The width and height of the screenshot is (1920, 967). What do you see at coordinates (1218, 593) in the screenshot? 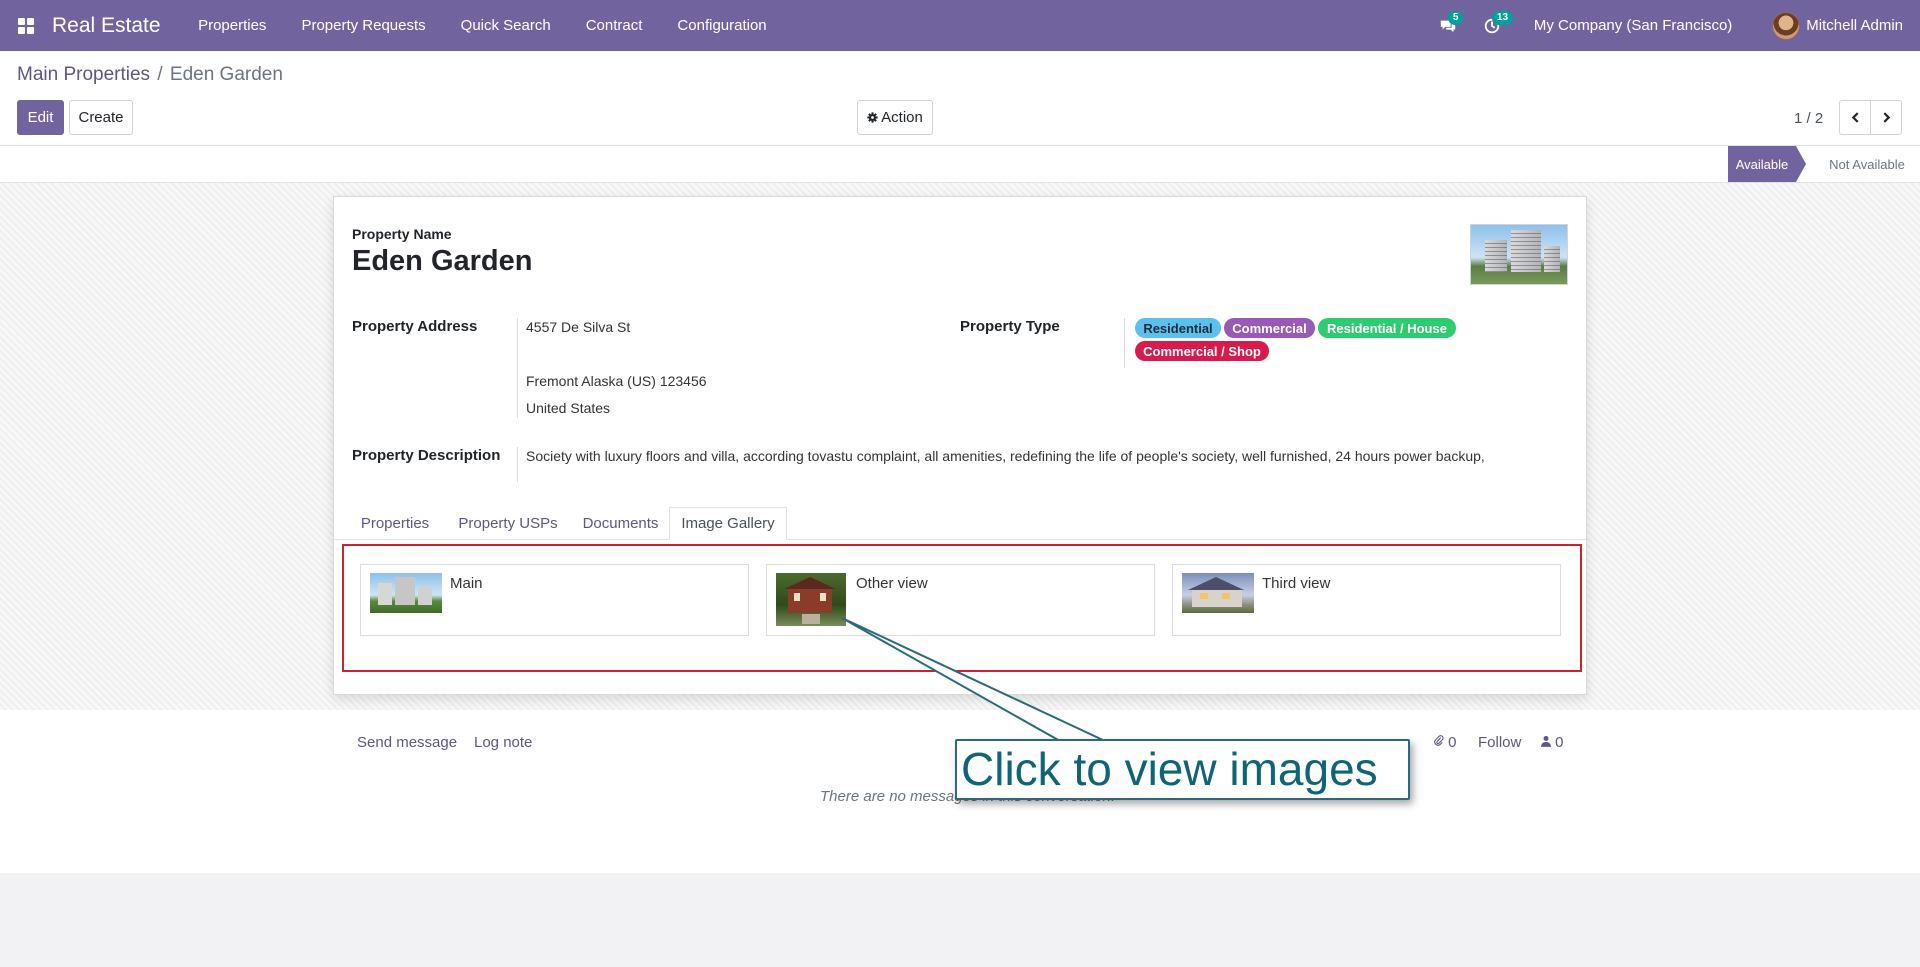
I see `villa-photo` at bounding box center [1218, 593].